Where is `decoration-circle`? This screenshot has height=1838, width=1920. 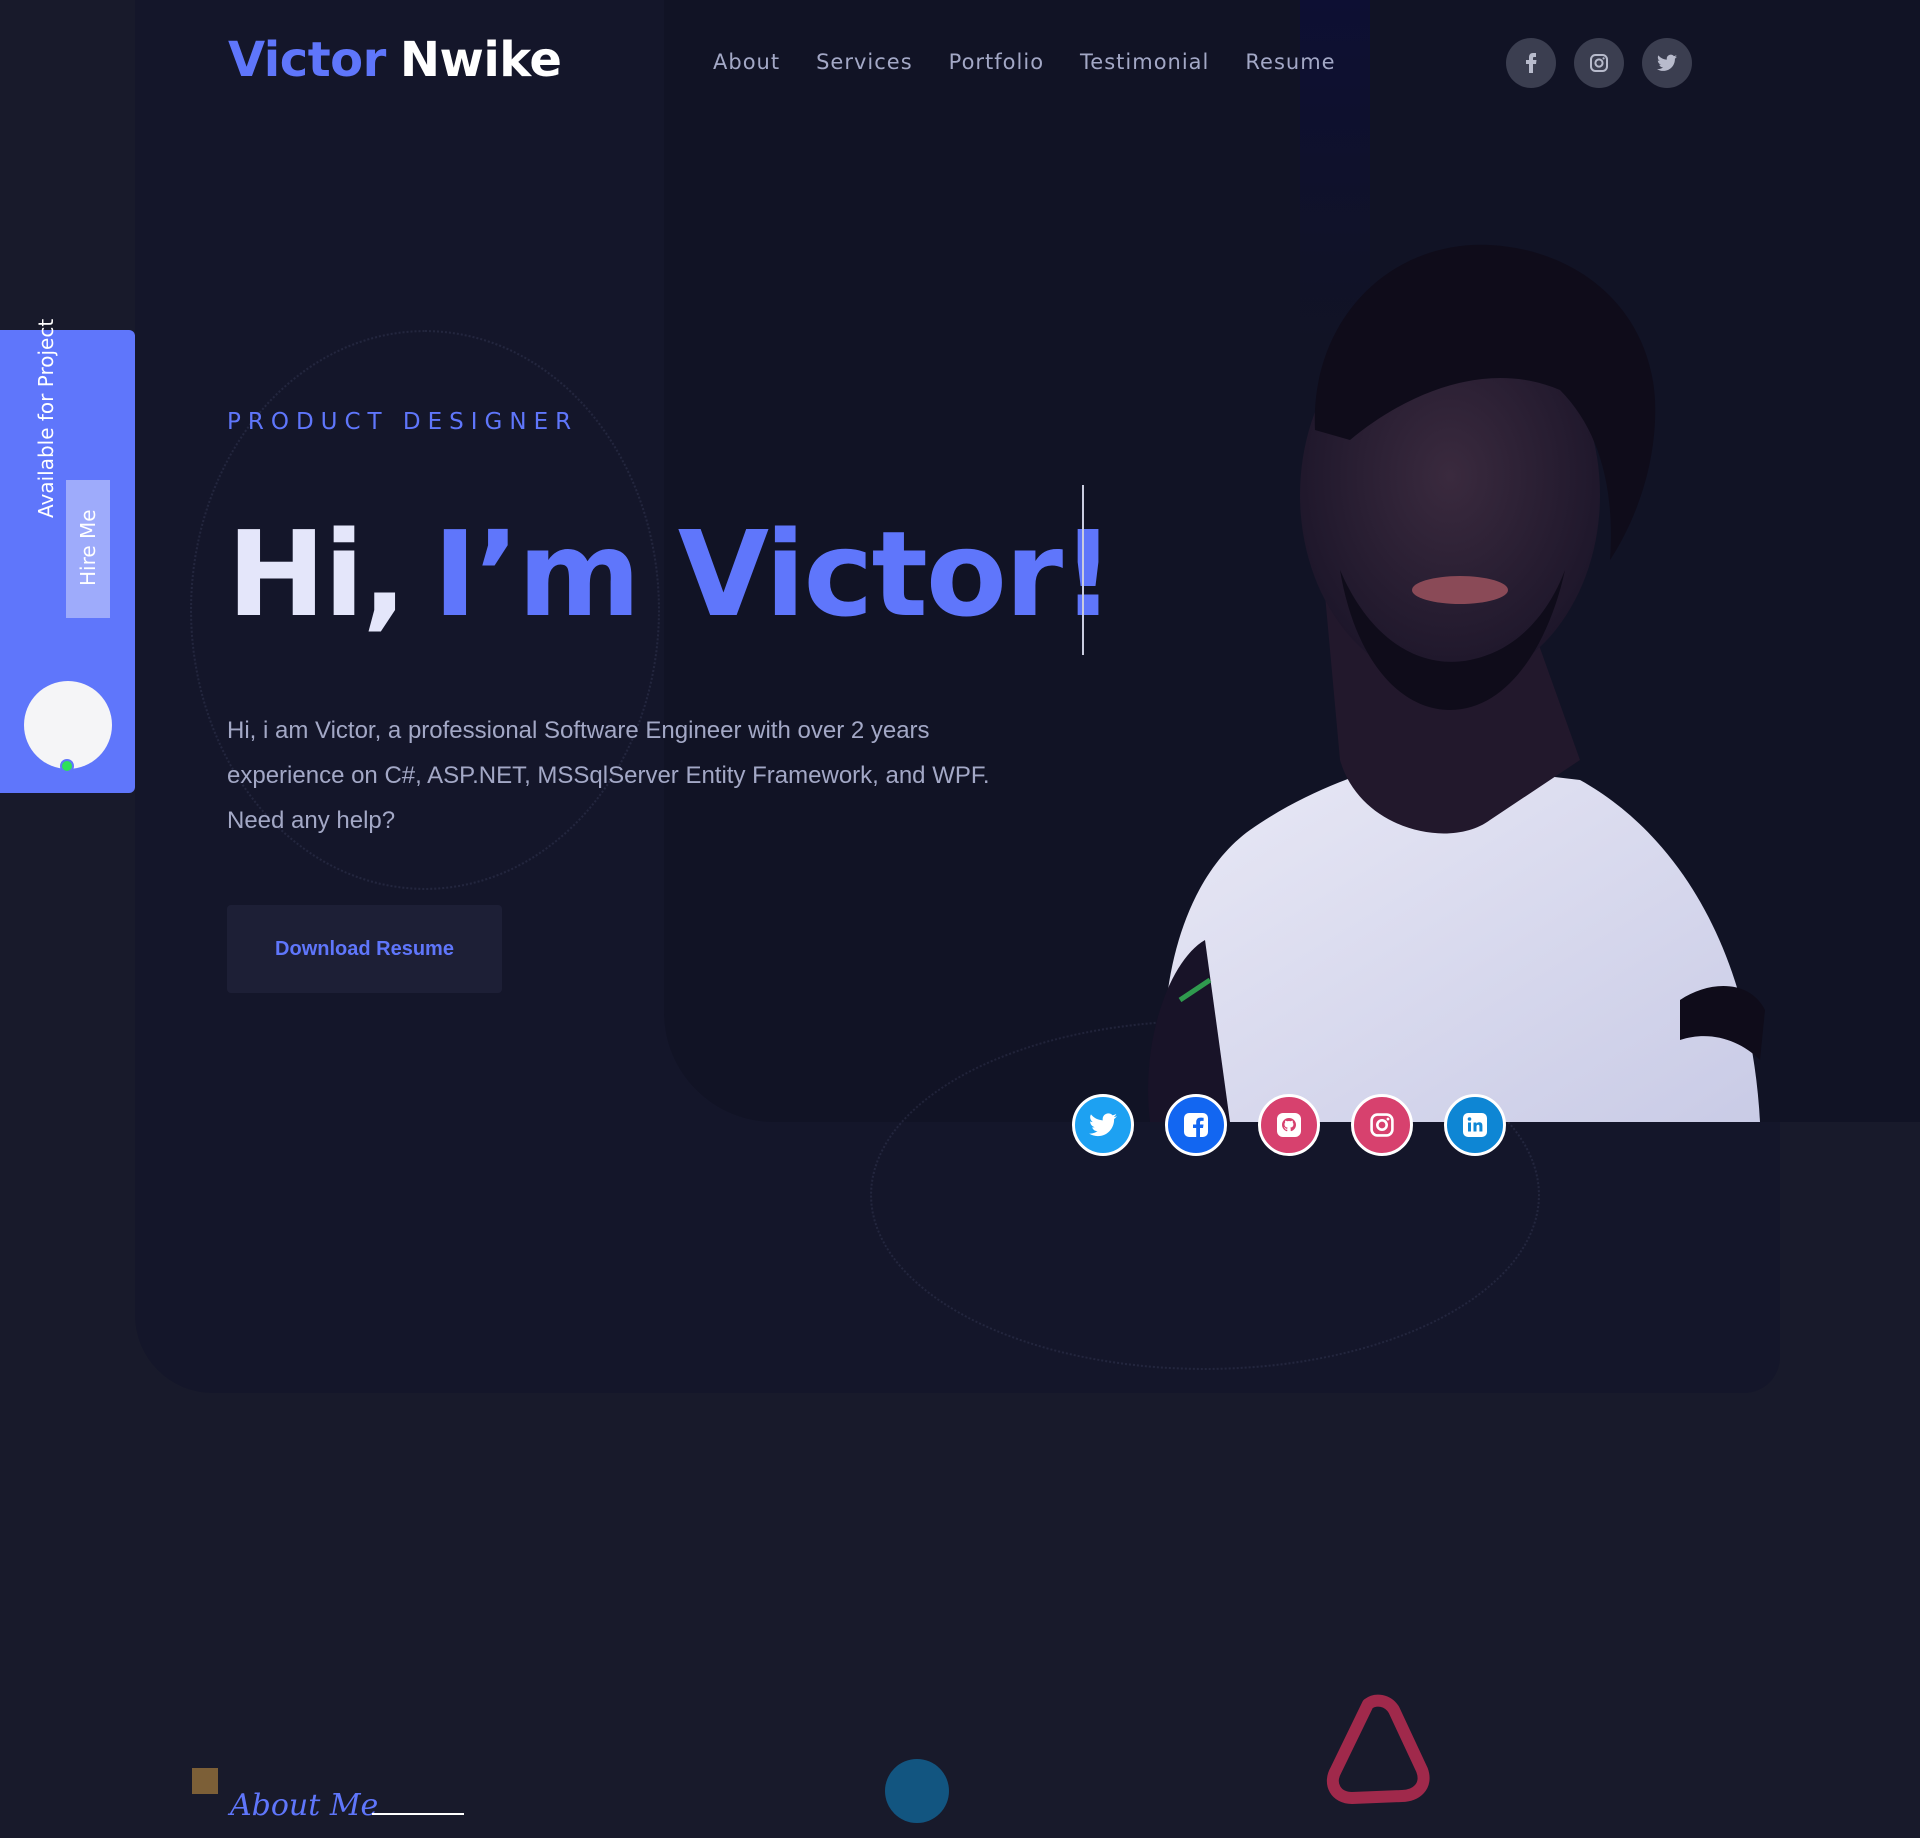 decoration-circle is located at coordinates (917, 1791).